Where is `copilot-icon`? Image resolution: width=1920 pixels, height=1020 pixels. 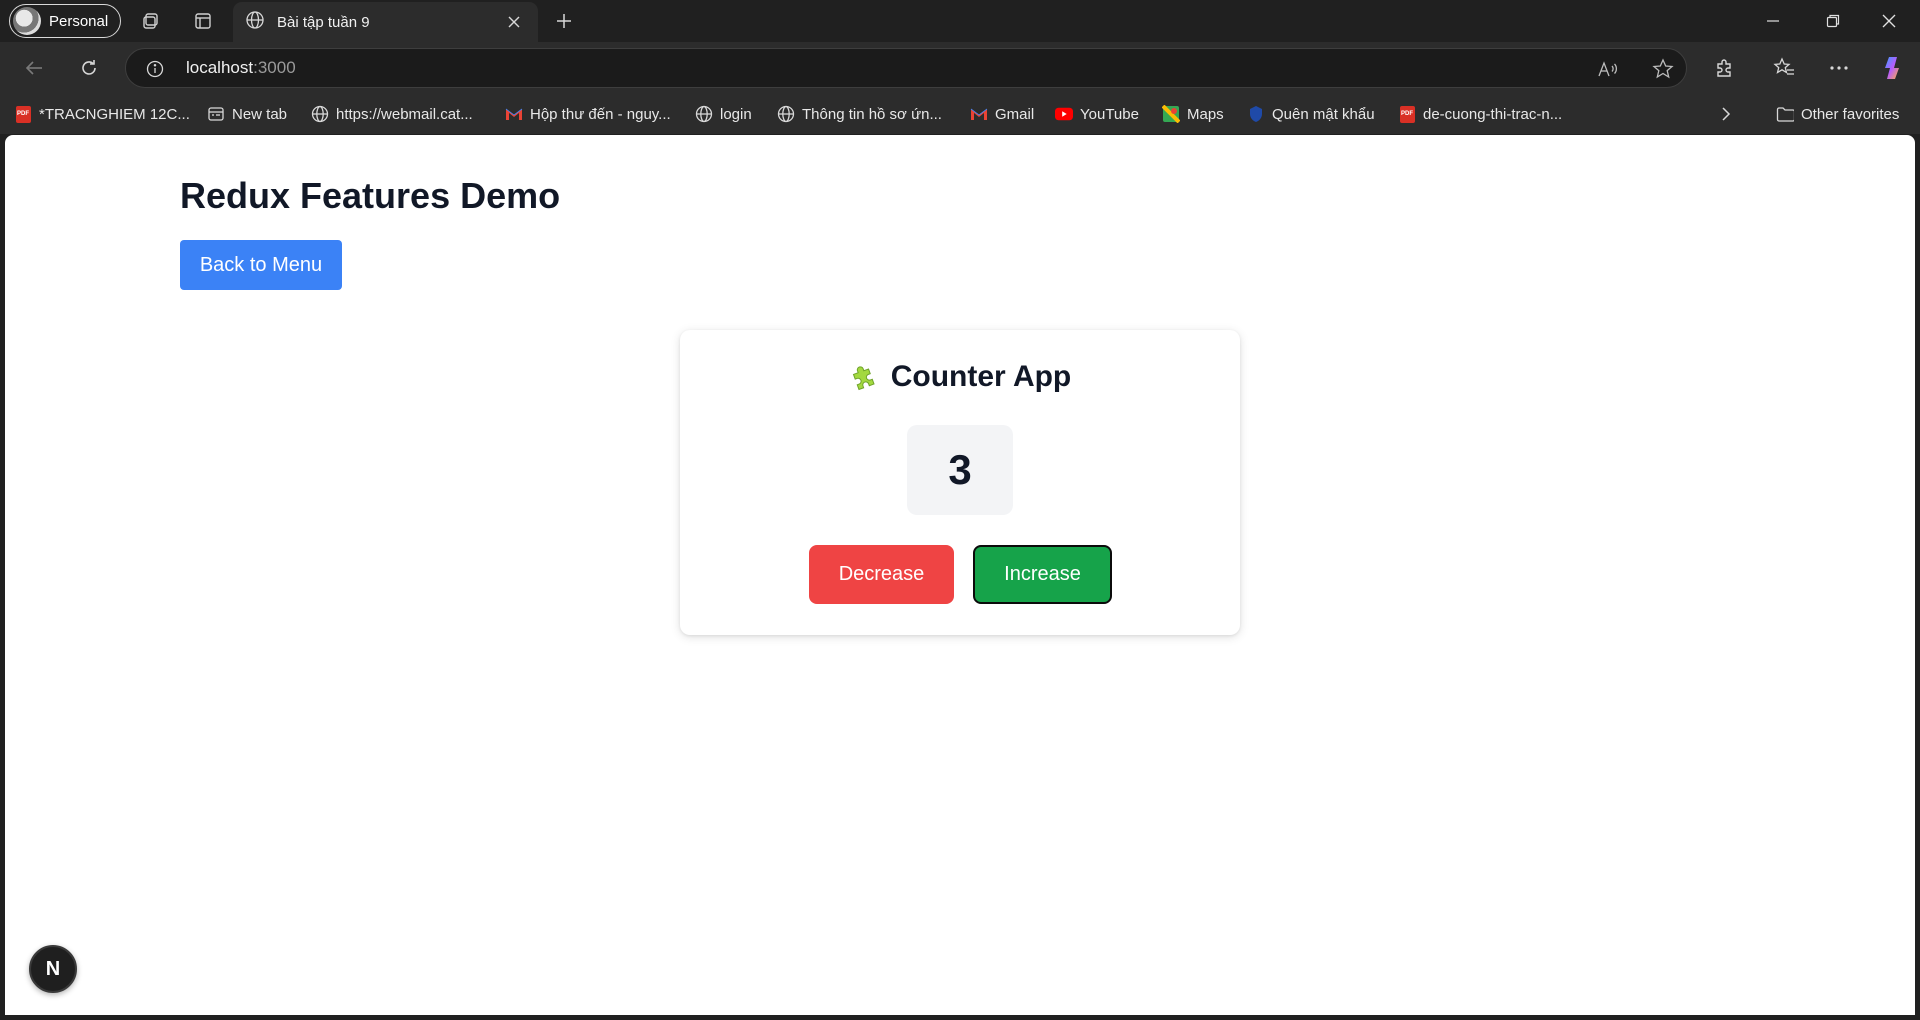
copilot-icon is located at coordinates (1894, 68).